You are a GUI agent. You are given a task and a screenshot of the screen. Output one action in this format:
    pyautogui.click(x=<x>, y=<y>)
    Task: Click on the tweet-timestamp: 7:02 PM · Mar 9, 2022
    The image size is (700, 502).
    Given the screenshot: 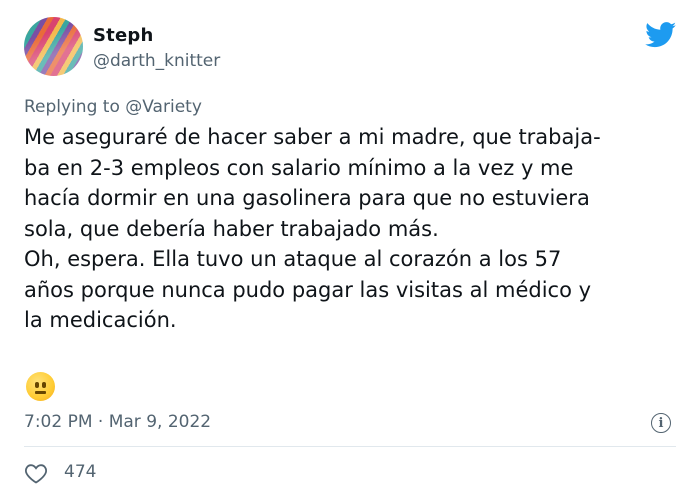 What is the action you would take?
    pyautogui.click(x=117, y=422)
    